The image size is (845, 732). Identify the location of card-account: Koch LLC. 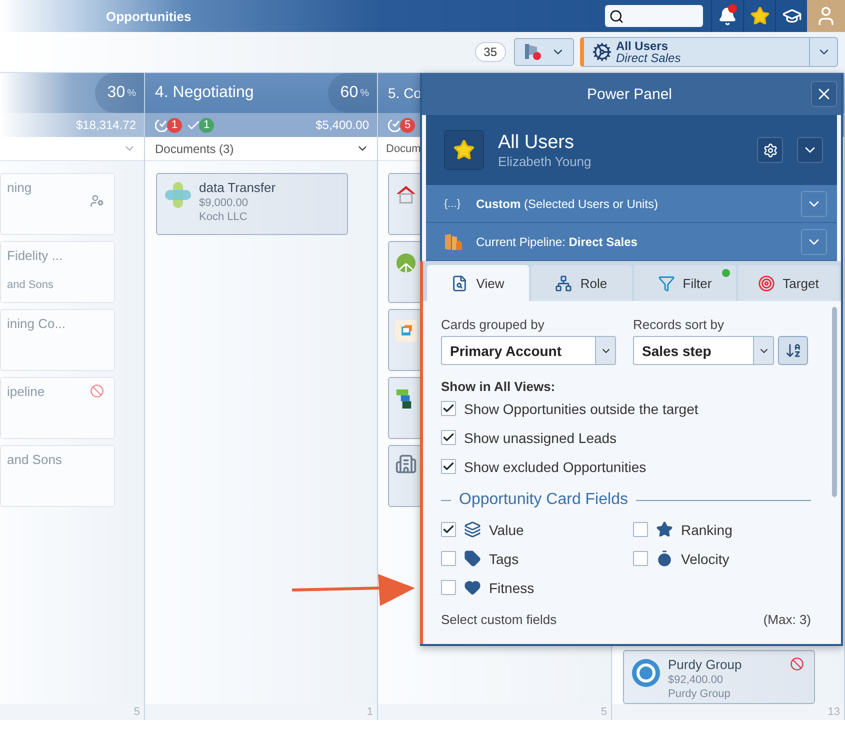
(223, 217).